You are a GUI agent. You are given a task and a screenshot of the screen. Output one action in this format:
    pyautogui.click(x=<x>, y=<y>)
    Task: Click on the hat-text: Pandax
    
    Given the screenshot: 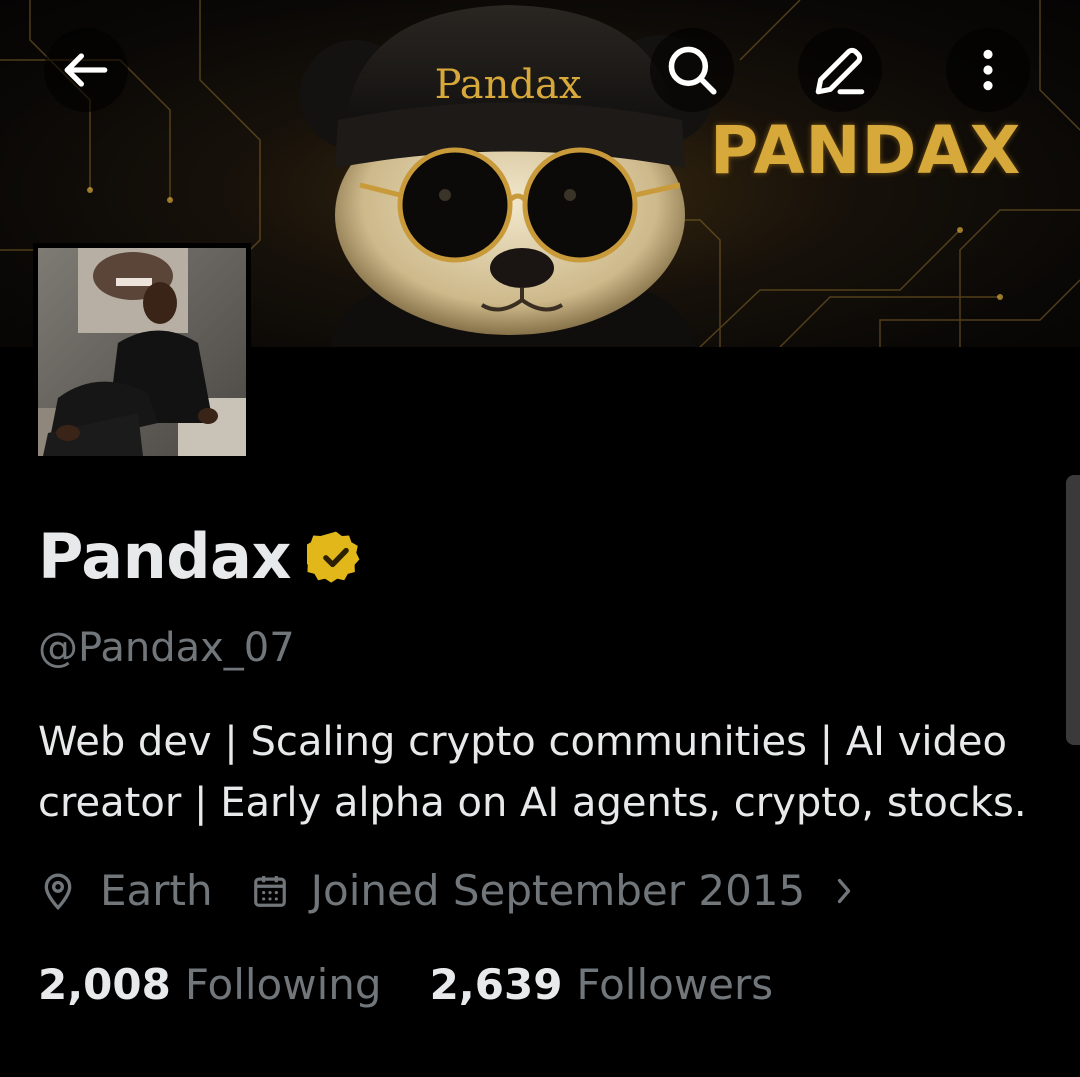 What is the action you would take?
    pyautogui.click(x=508, y=85)
    